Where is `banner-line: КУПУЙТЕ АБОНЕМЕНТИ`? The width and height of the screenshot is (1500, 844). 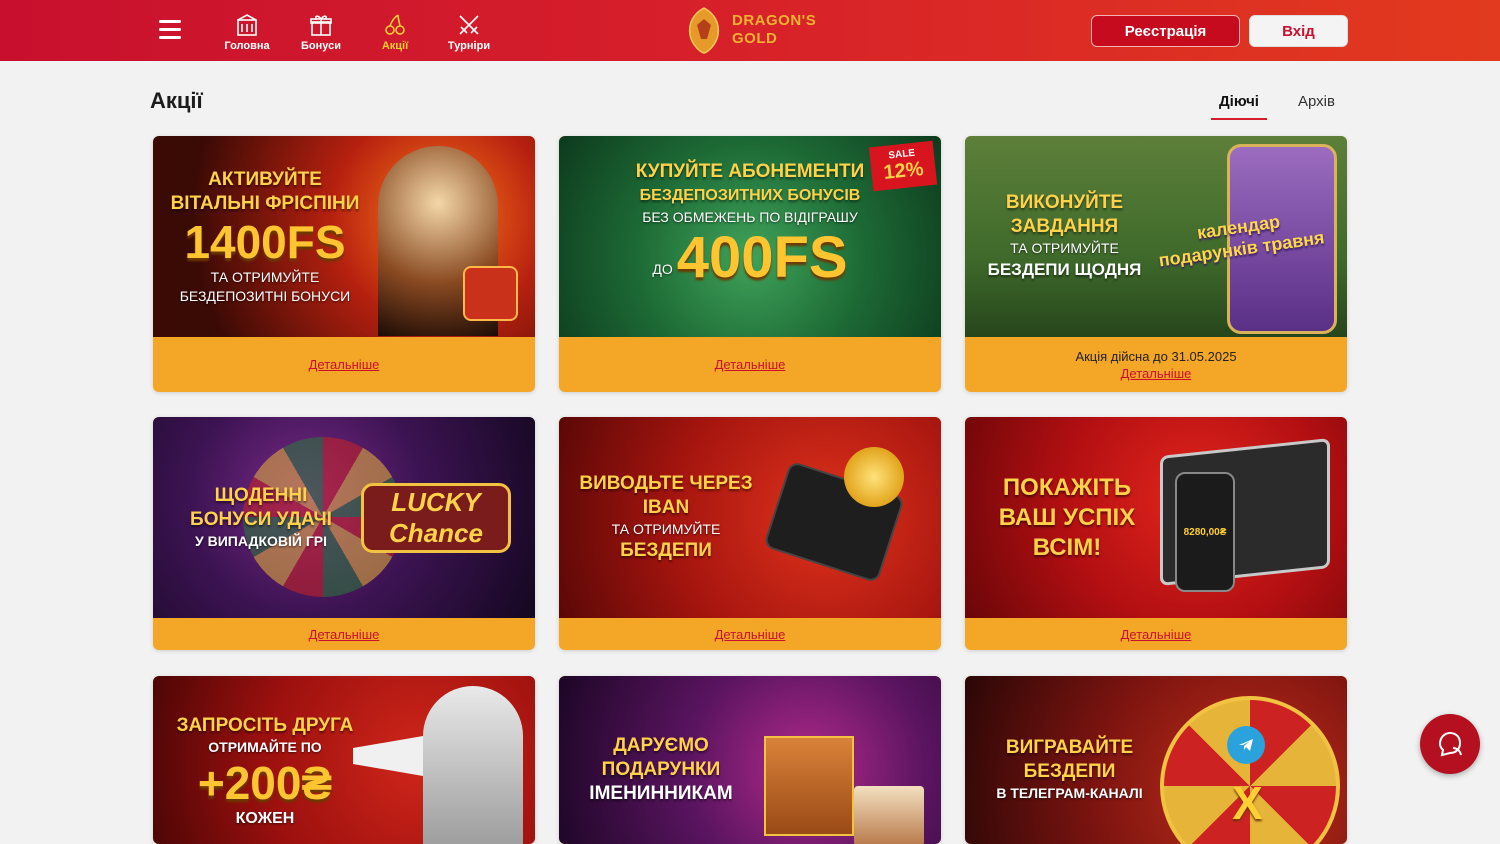 banner-line: КУПУЙТЕ АБОНЕМЕНТИ is located at coordinates (750, 171).